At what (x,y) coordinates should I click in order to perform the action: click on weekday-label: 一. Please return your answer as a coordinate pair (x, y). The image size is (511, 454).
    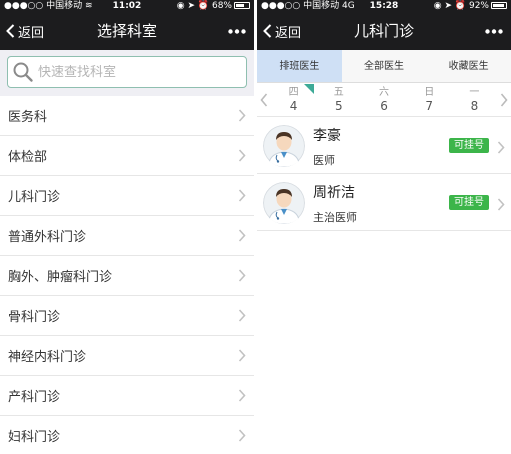
    Looking at the image, I should click on (474, 92).